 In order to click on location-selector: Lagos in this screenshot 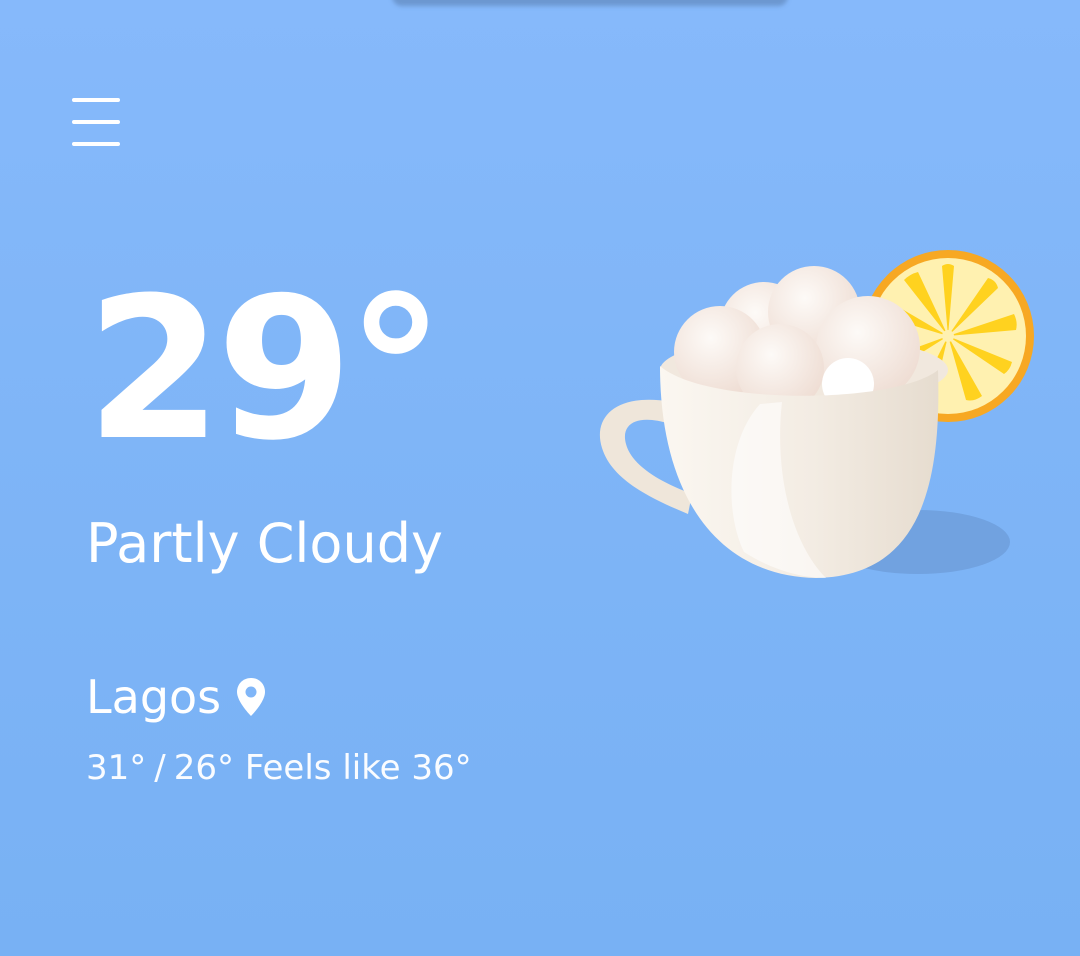, I will do `click(176, 697)`.